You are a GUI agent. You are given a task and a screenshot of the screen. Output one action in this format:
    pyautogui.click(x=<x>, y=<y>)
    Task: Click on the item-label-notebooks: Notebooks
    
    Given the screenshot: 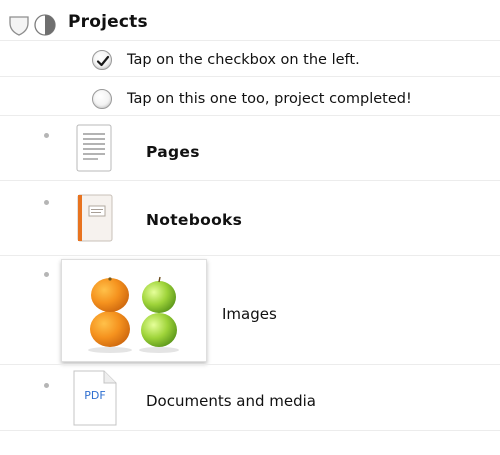 What is the action you would take?
    pyautogui.click(x=194, y=220)
    